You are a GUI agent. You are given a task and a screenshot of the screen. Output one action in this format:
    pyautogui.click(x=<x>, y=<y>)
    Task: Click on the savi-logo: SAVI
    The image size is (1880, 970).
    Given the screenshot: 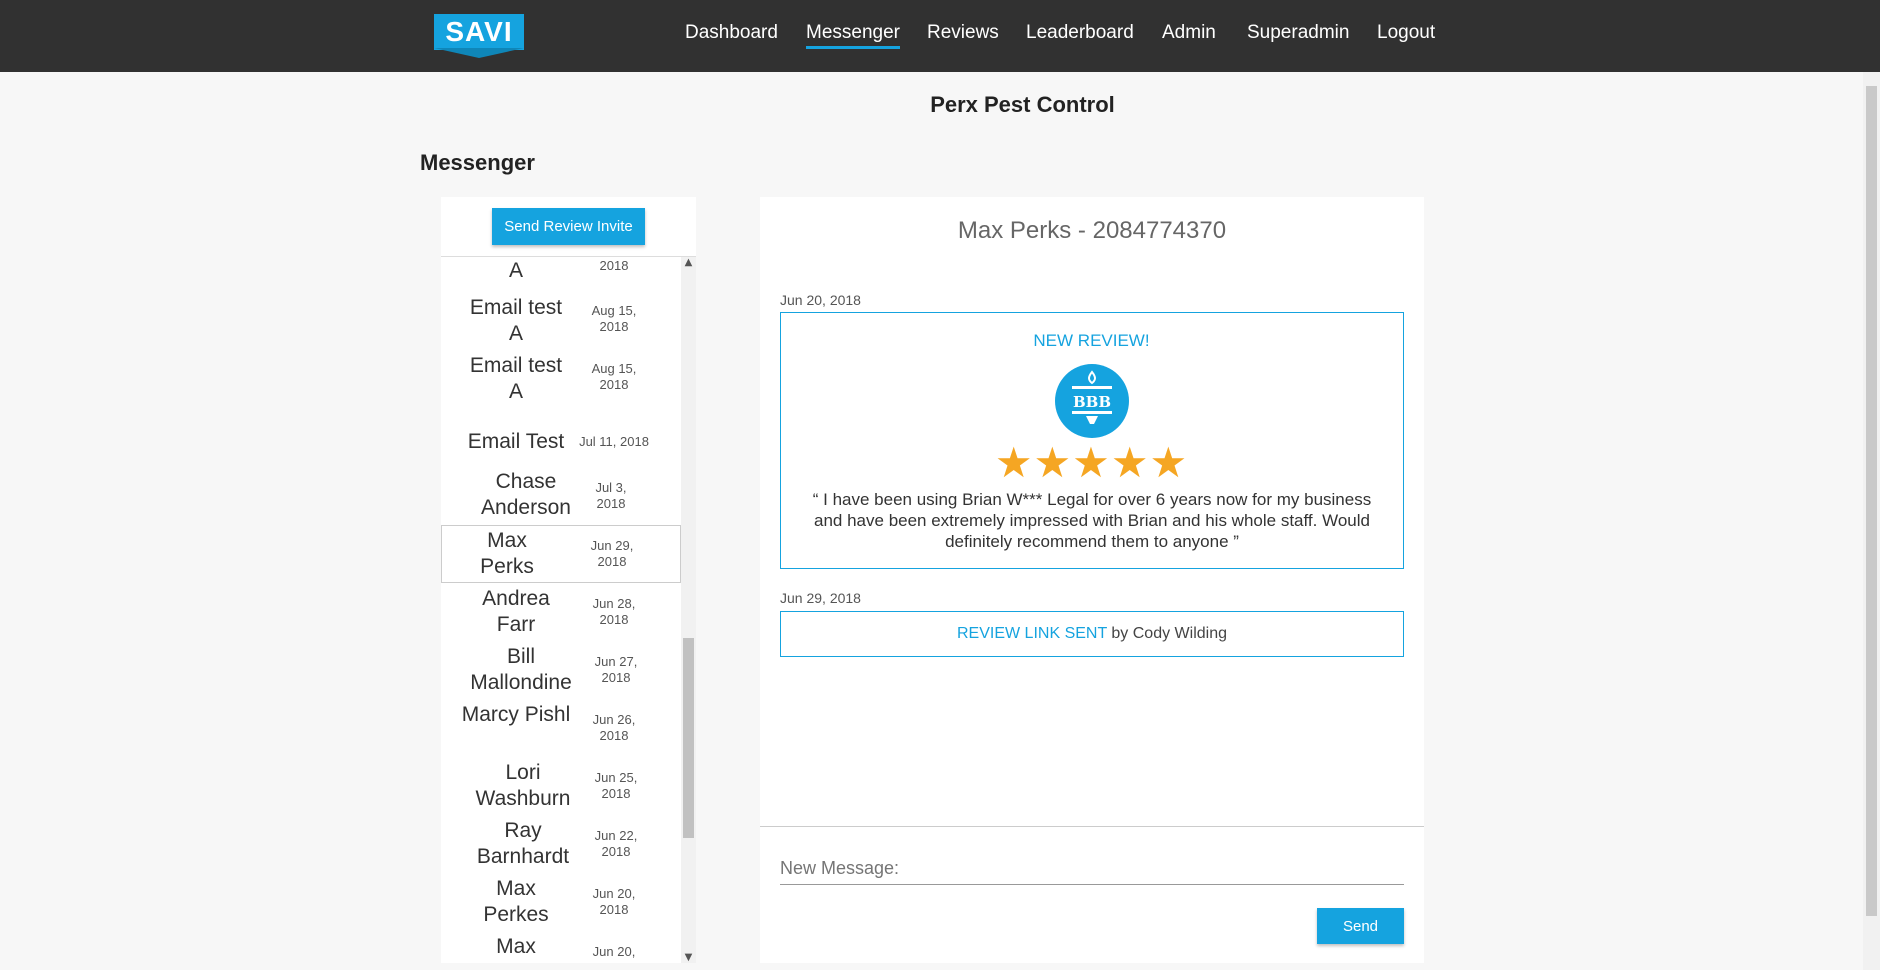 What is the action you would take?
    pyautogui.click(x=479, y=36)
    